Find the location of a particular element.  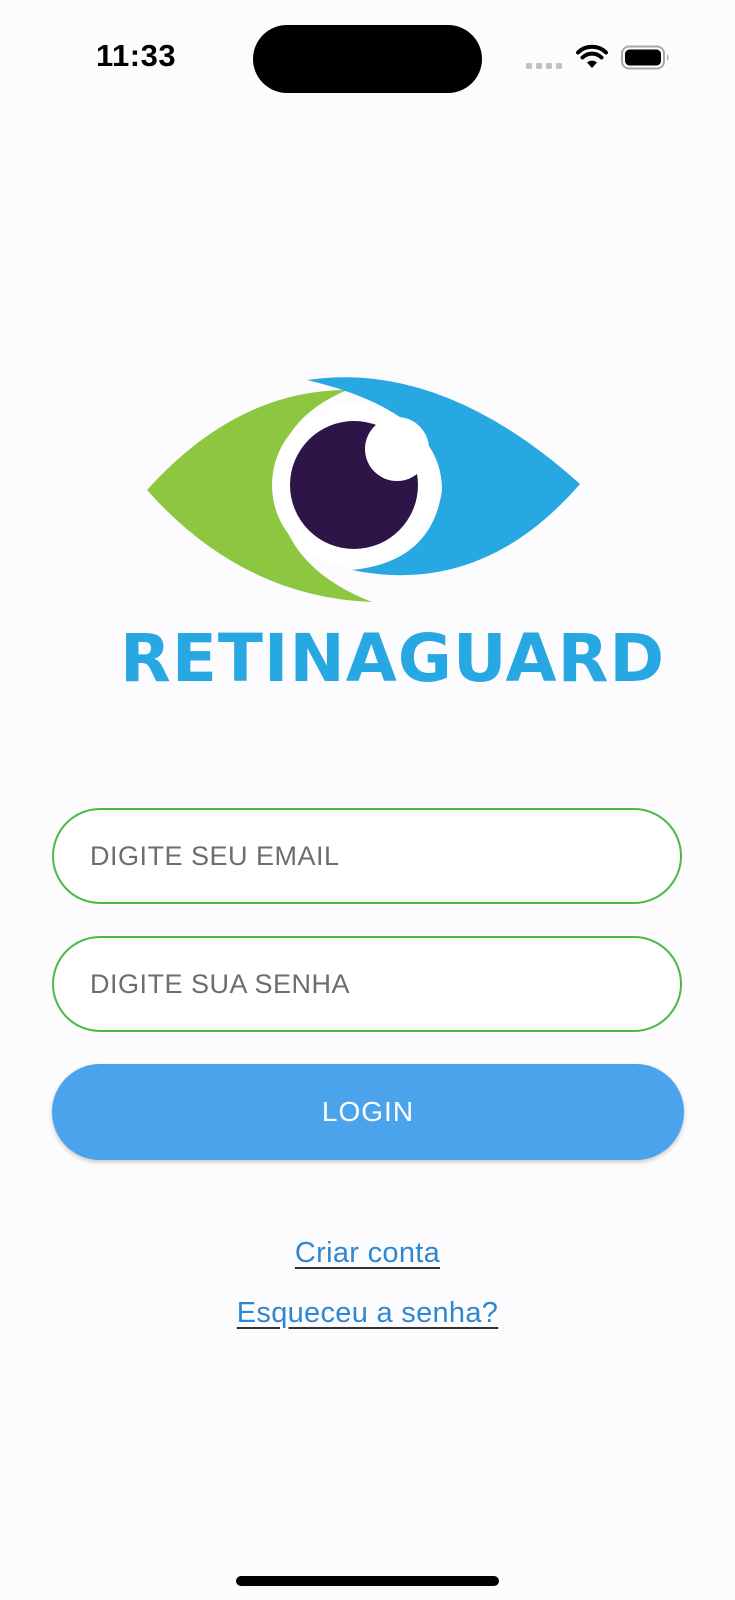

cellular-signal-icon is located at coordinates (544, 66).